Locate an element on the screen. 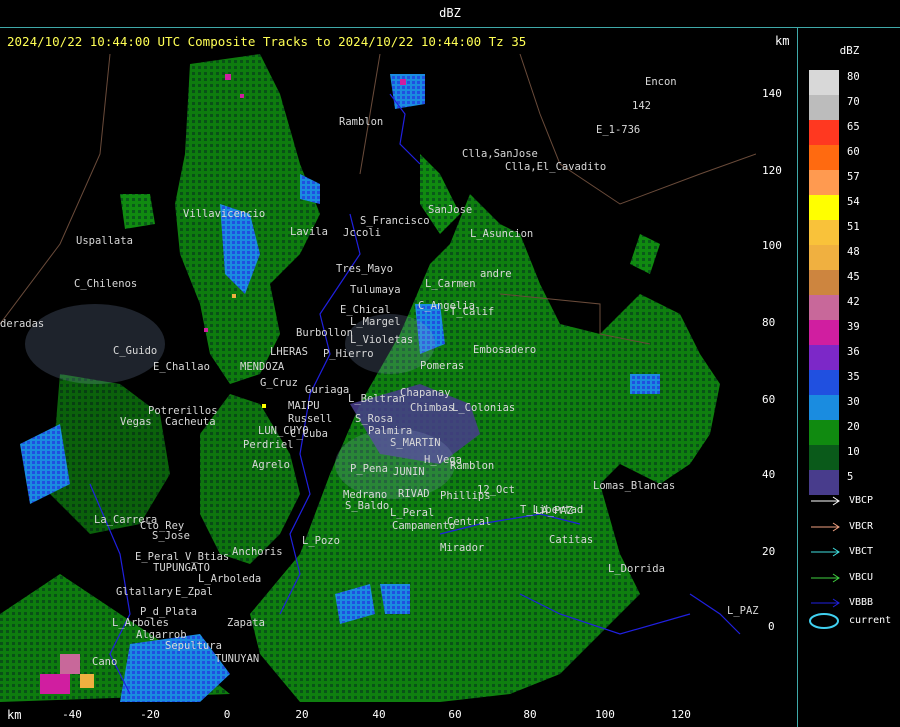 The height and width of the screenshot is (727, 900). place-label: andre is located at coordinates (496, 274).